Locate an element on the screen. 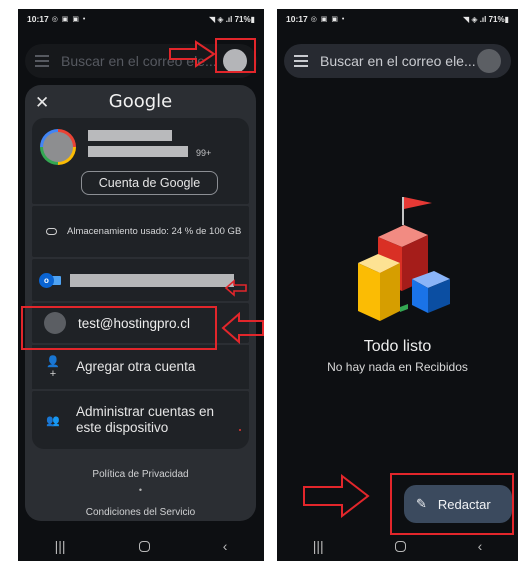  storage-text: Almacenamiento usado: 24 % de 100 GB is located at coordinates (154, 231).